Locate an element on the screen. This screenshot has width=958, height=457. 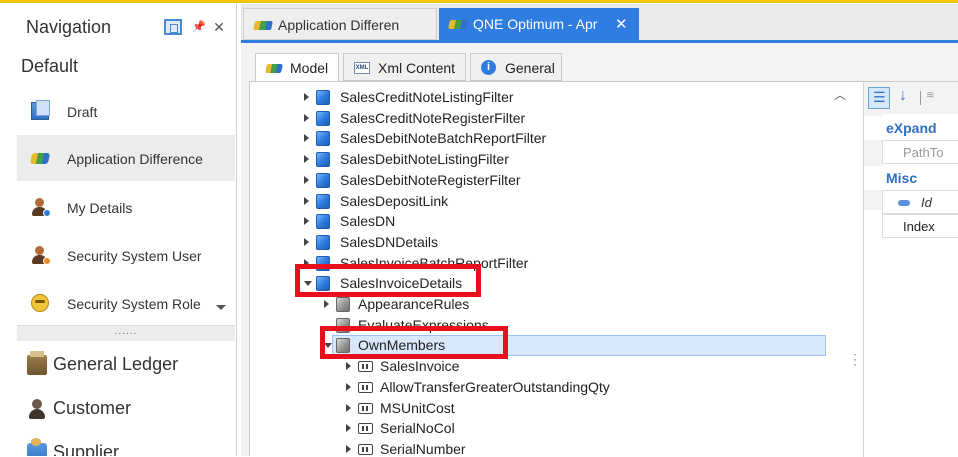
nav-item-security-system-user: Security System User is located at coordinates (126, 255).